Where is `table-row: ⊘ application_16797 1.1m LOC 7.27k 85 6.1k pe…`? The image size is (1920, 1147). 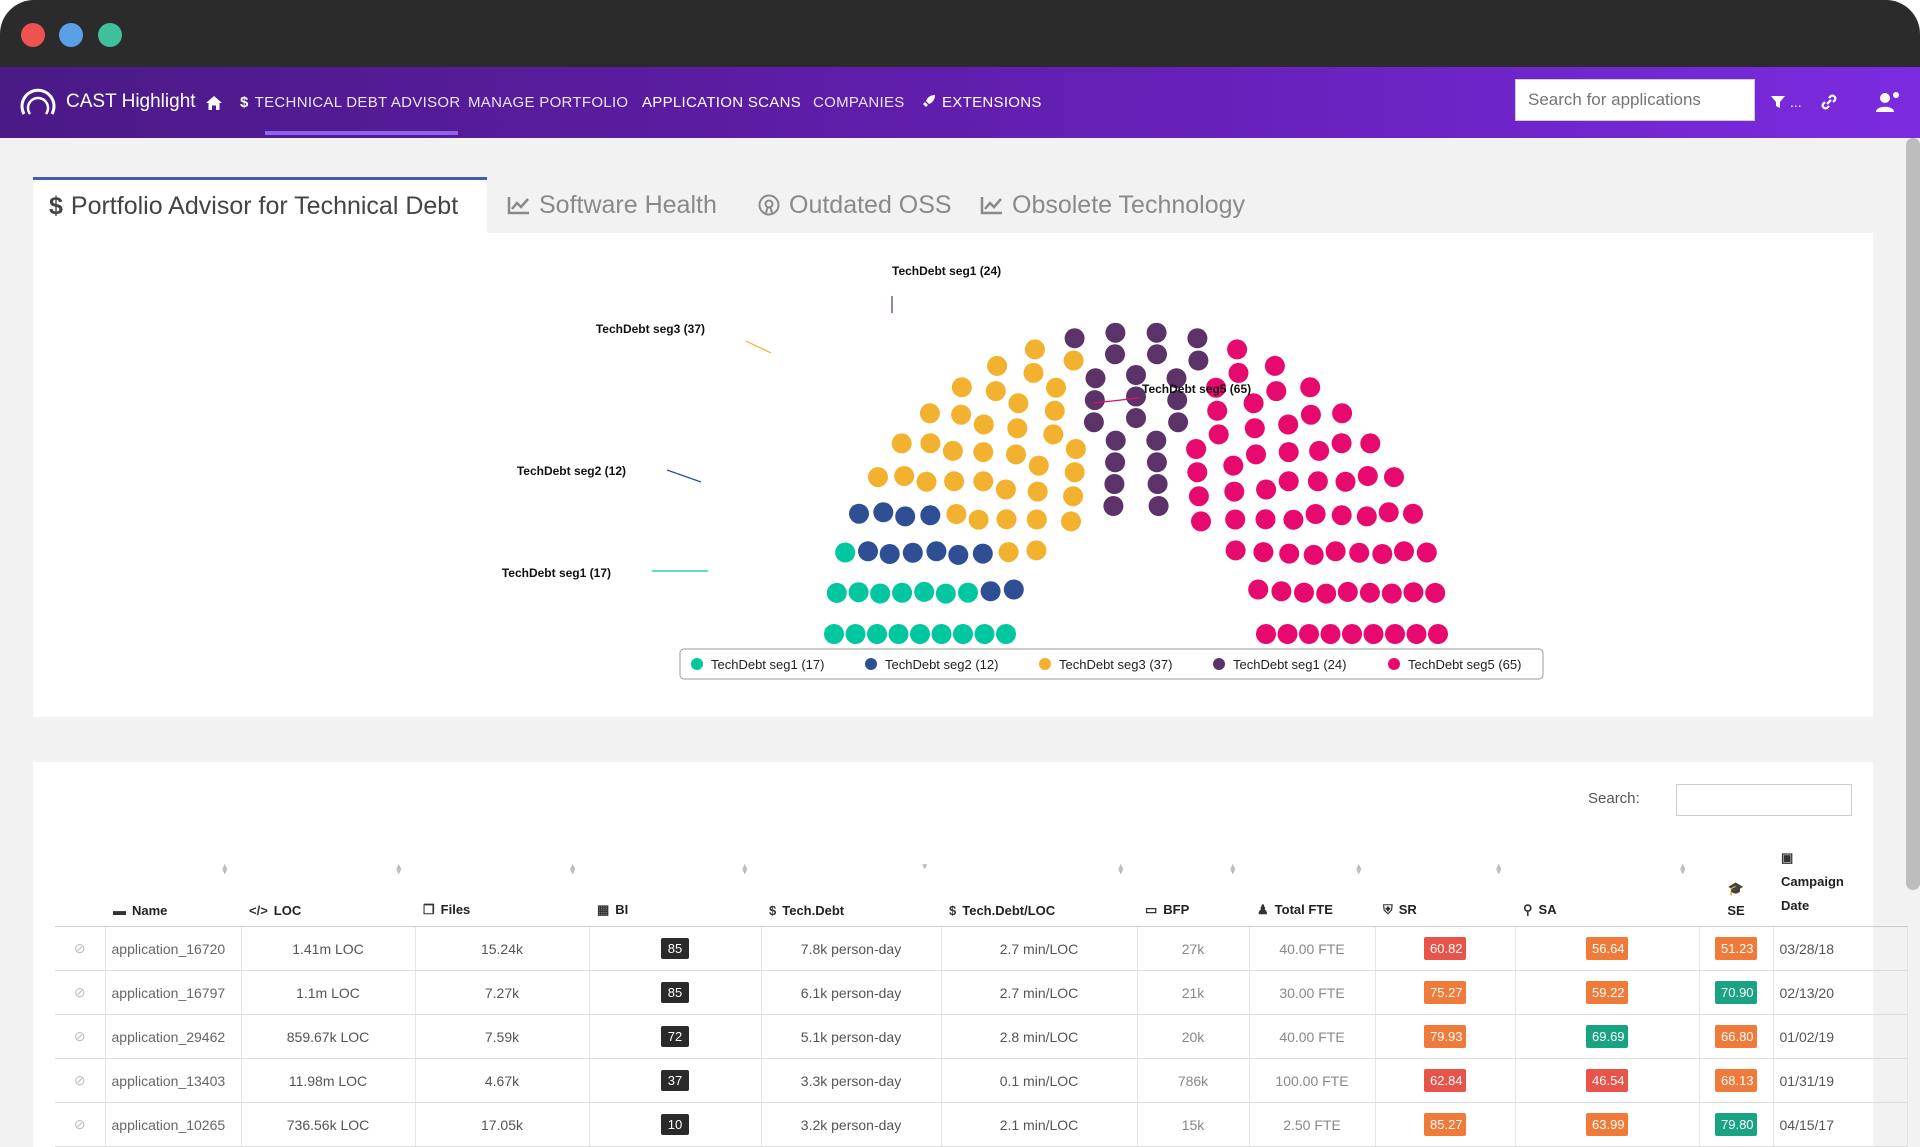
table-row: ⊘ application_16797 1.1m LOC 7.27k 85 6.1k pe… is located at coordinates (981, 992).